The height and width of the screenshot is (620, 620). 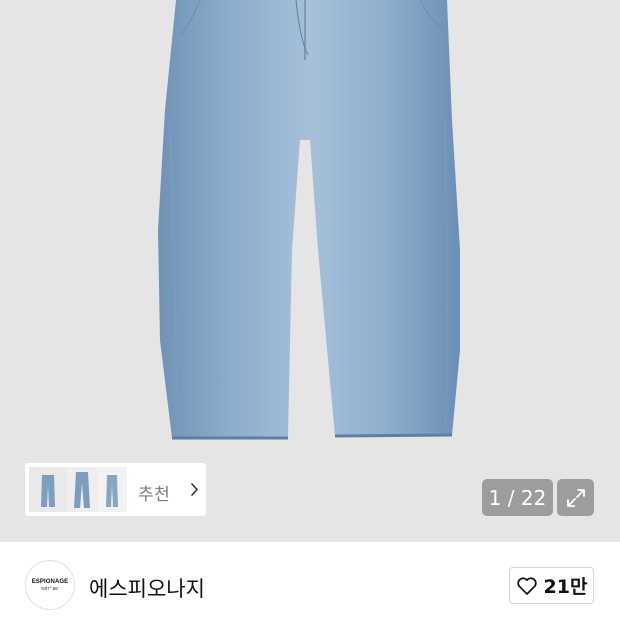 I want to click on brand-logo: ESPIONAGE N37° 56', so click(x=50, y=585).